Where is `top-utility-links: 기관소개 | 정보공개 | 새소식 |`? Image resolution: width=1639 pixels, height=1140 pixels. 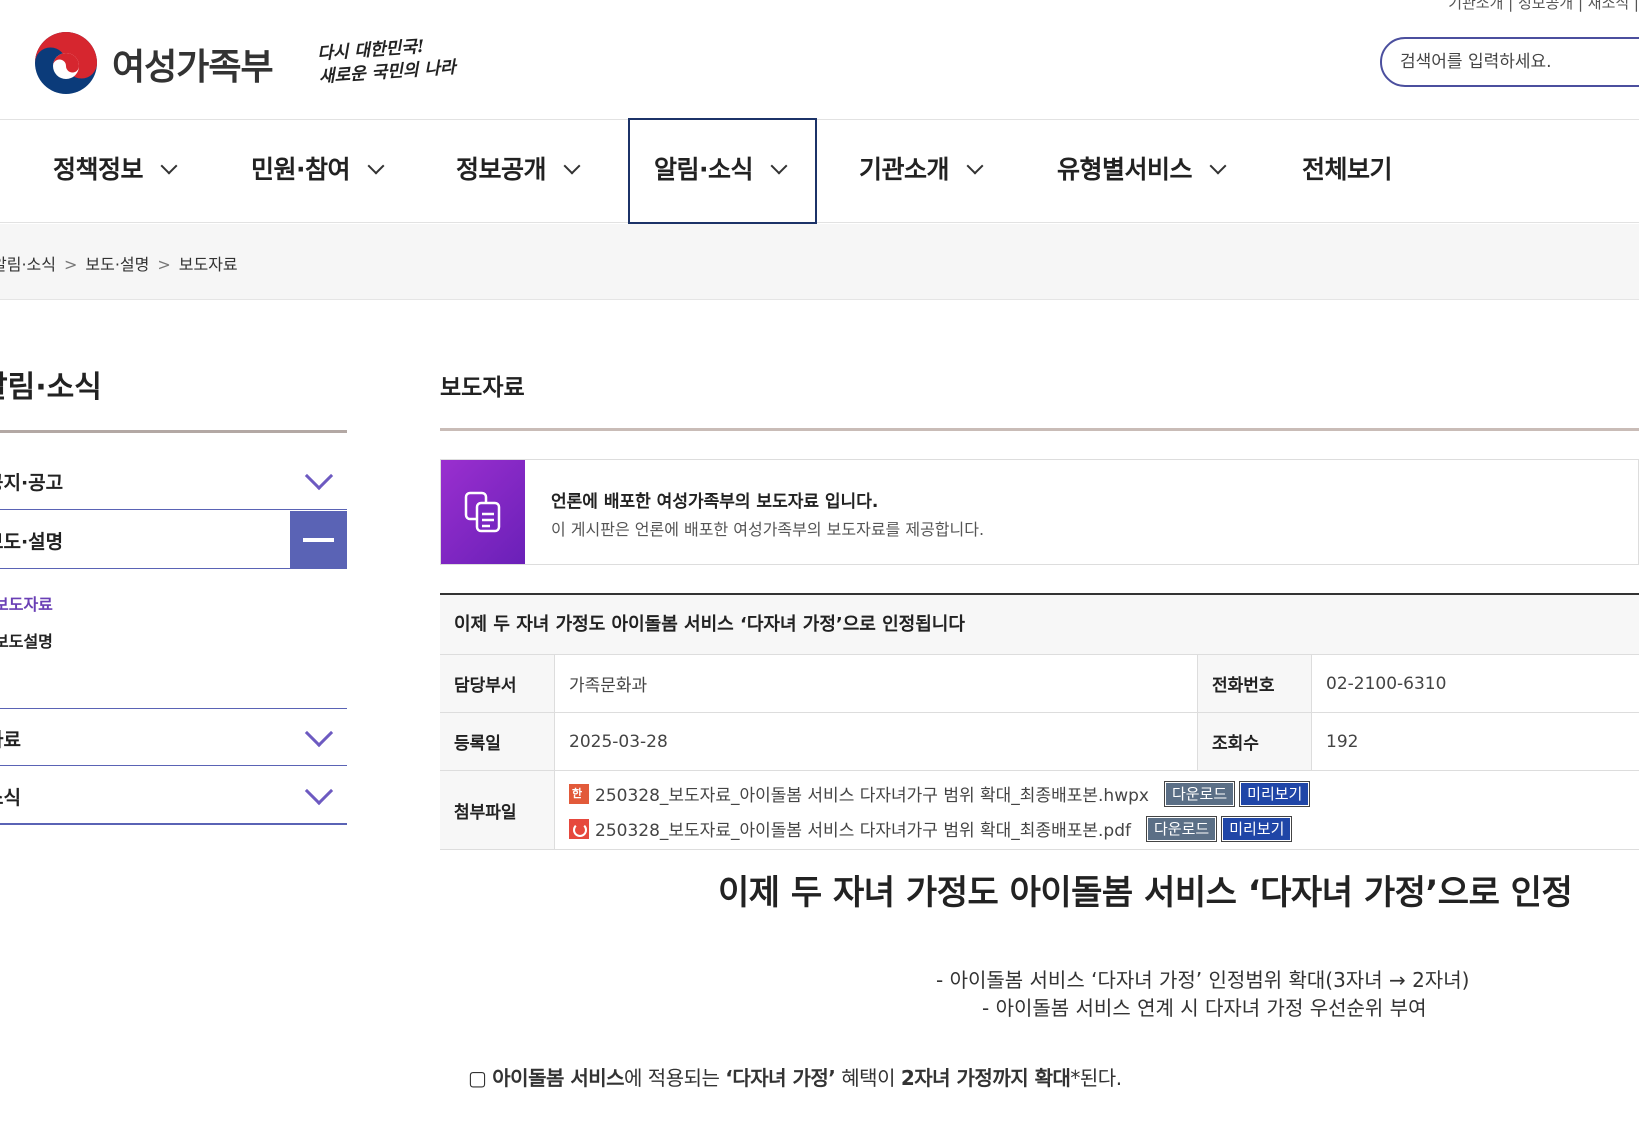
top-utility-links: 기관소개 | 정보공개 | 새소식 | is located at coordinates (1543, 6).